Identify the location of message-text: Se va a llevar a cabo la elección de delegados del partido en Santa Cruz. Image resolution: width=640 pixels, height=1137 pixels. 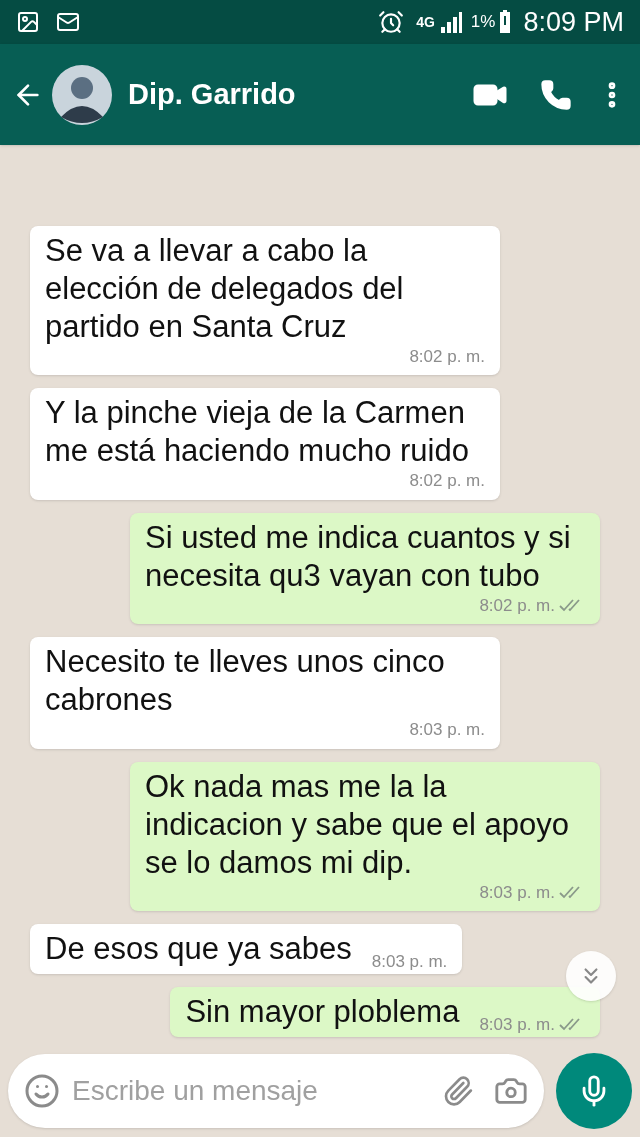
(225, 288).